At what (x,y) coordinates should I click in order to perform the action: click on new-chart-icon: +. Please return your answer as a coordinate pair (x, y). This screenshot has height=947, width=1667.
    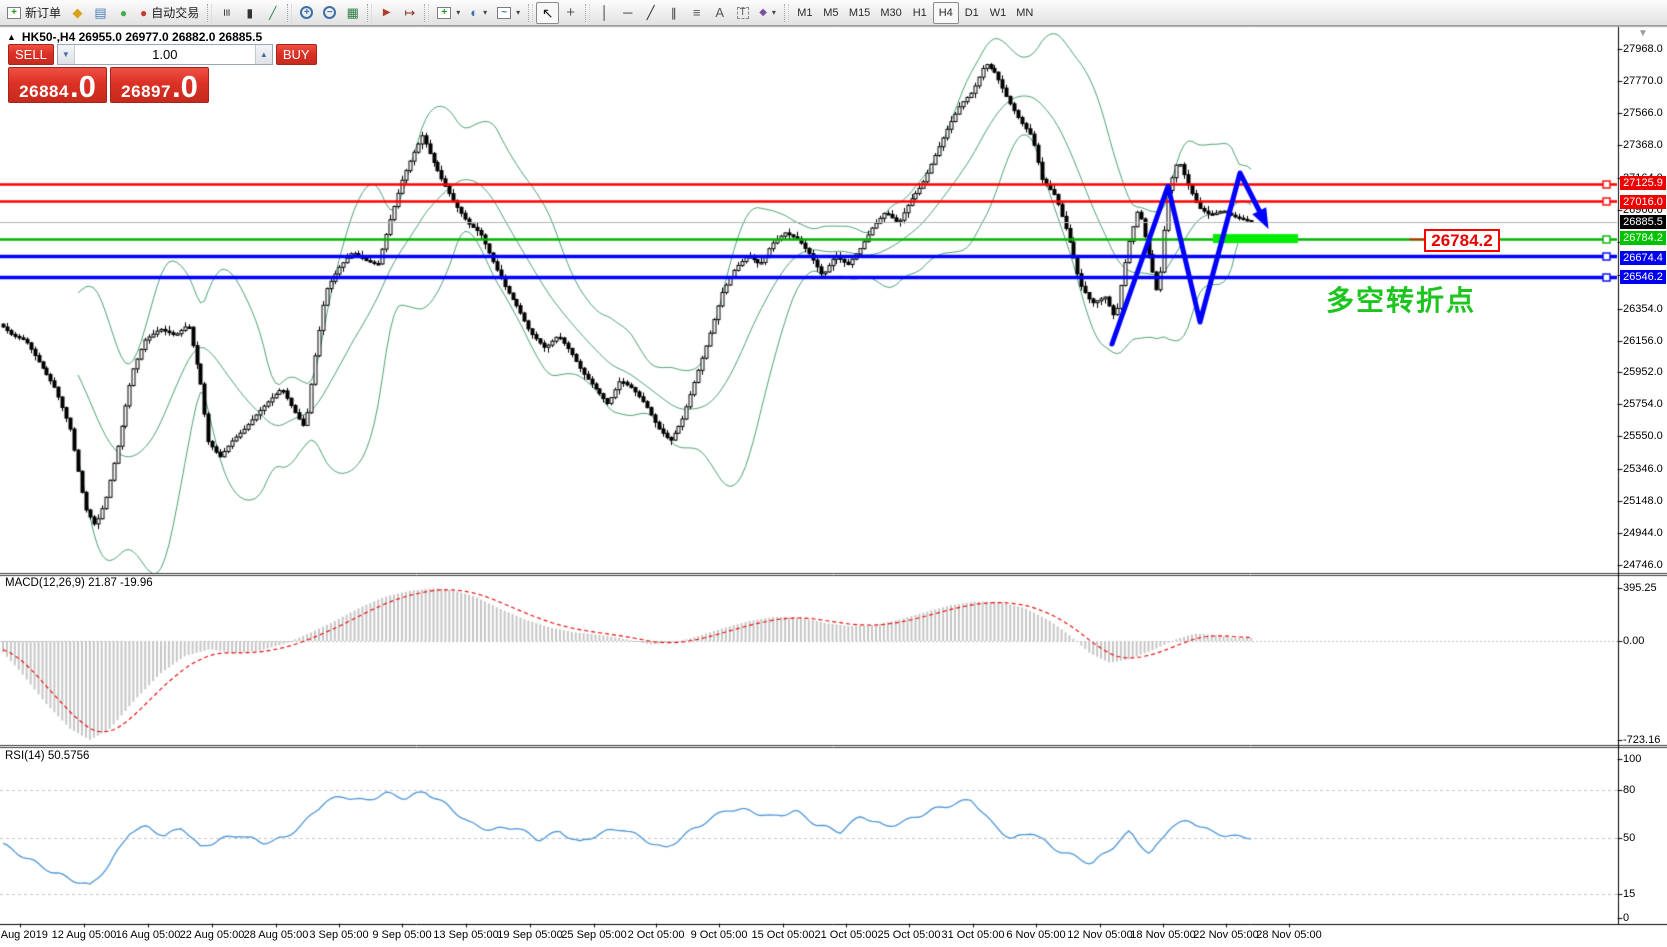
    Looking at the image, I should click on (444, 12).